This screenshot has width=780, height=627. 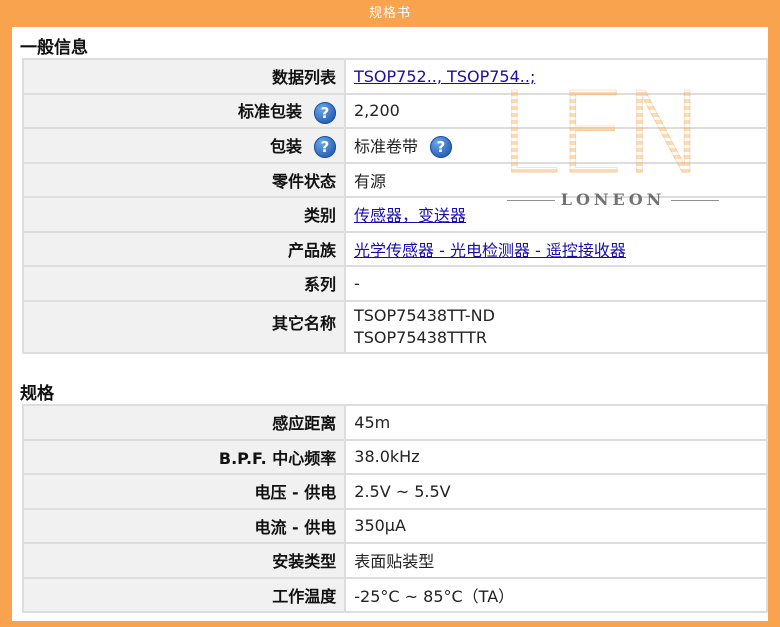 I want to click on other-name-2: TSOP75438TTTR, so click(x=420, y=337).